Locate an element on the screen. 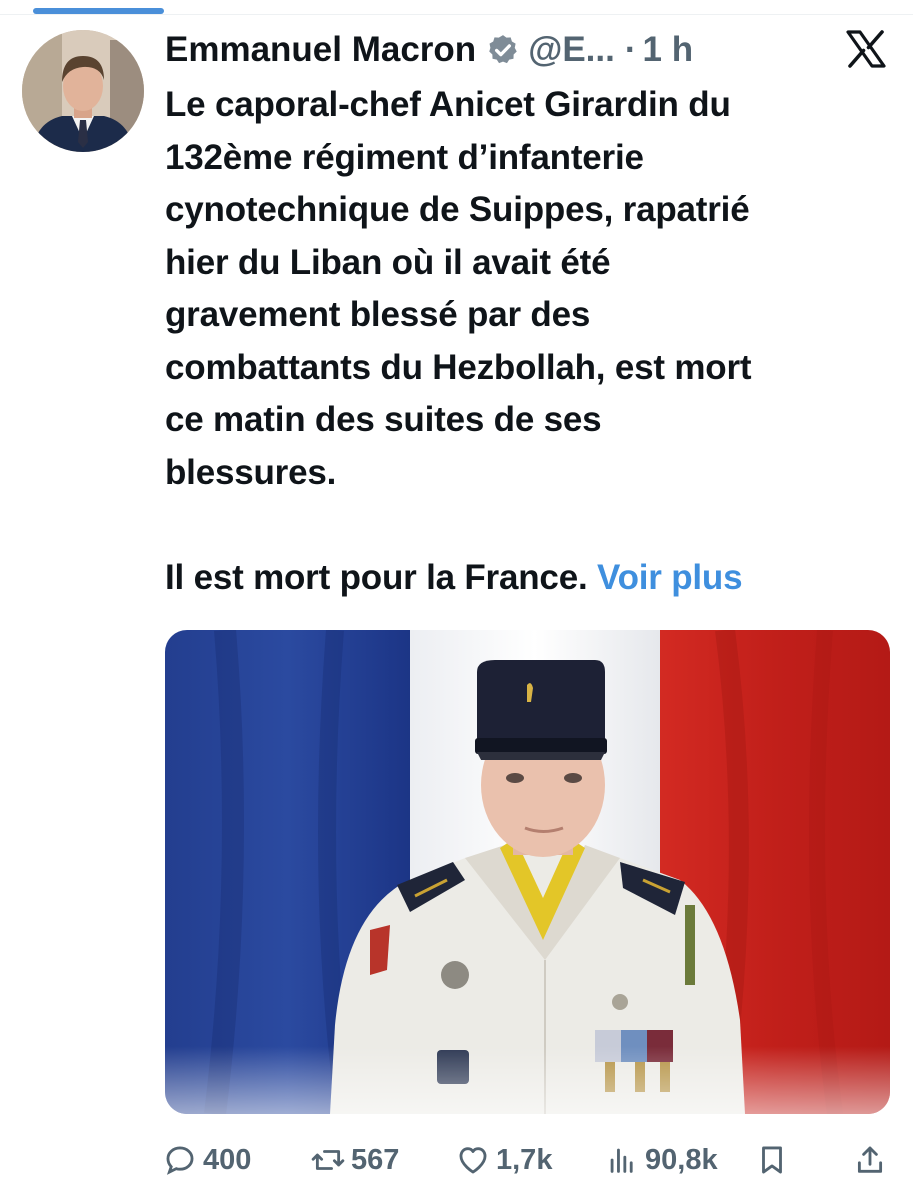  bookmark-icon is located at coordinates (772, 1160).